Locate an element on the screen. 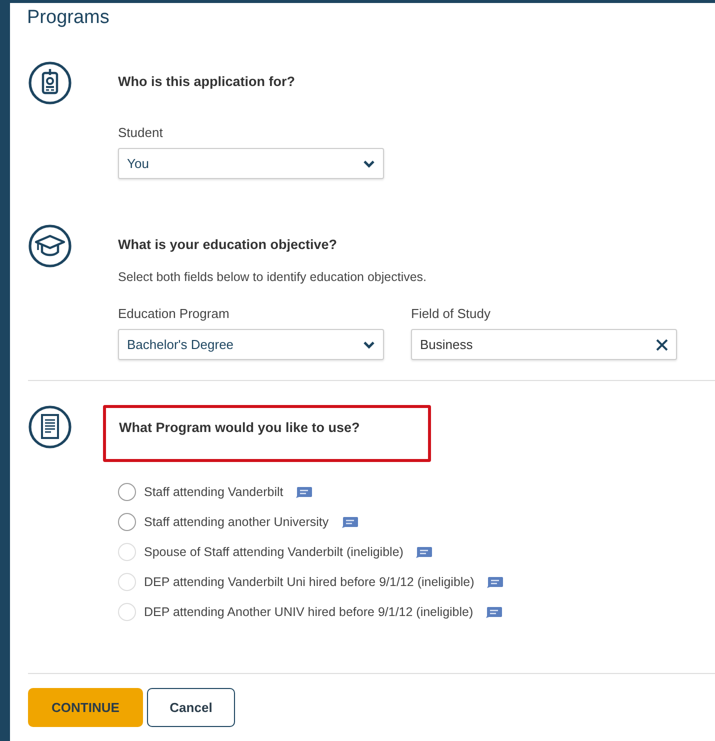 The width and height of the screenshot is (715, 741). close-icon is located at coordinates (662, 344).